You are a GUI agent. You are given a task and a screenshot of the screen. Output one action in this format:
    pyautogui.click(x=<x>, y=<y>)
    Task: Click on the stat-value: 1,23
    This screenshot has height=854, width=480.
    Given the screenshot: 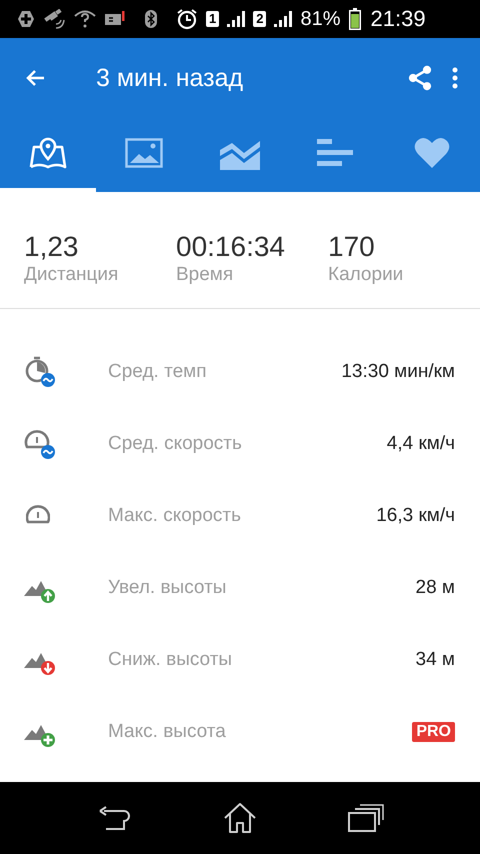 What is the action you would take?
    pyautogui.click(x=52, y=247)
    